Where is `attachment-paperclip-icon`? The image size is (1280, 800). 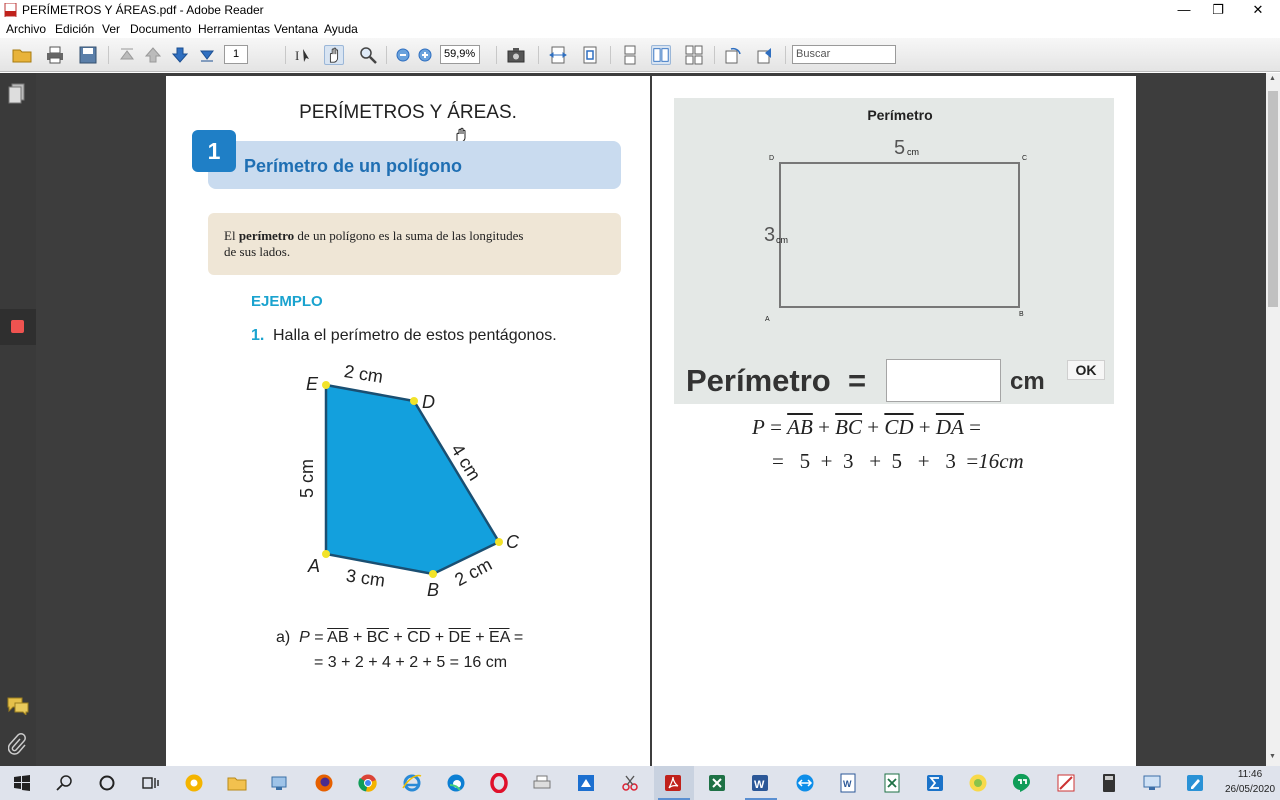
attachment-paperclip-icon is located at coordinates (17, 744).